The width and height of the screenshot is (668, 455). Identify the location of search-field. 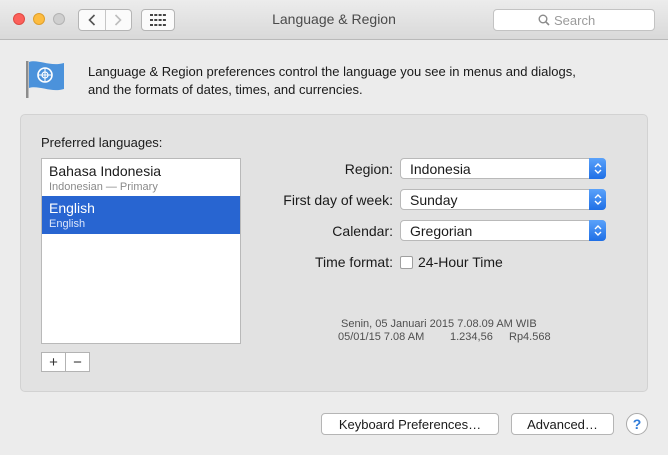
(574, 20).